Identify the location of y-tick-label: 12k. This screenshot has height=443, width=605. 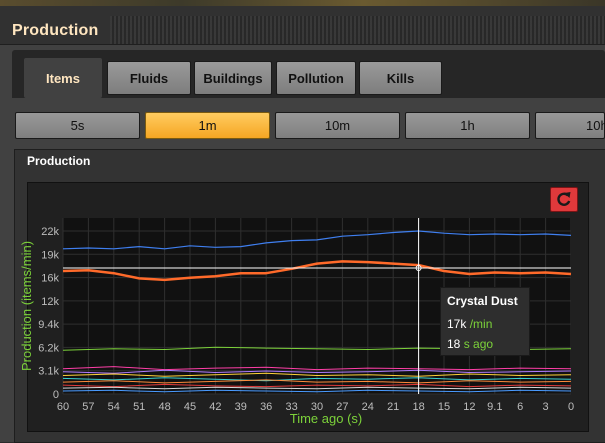
(50, 302).